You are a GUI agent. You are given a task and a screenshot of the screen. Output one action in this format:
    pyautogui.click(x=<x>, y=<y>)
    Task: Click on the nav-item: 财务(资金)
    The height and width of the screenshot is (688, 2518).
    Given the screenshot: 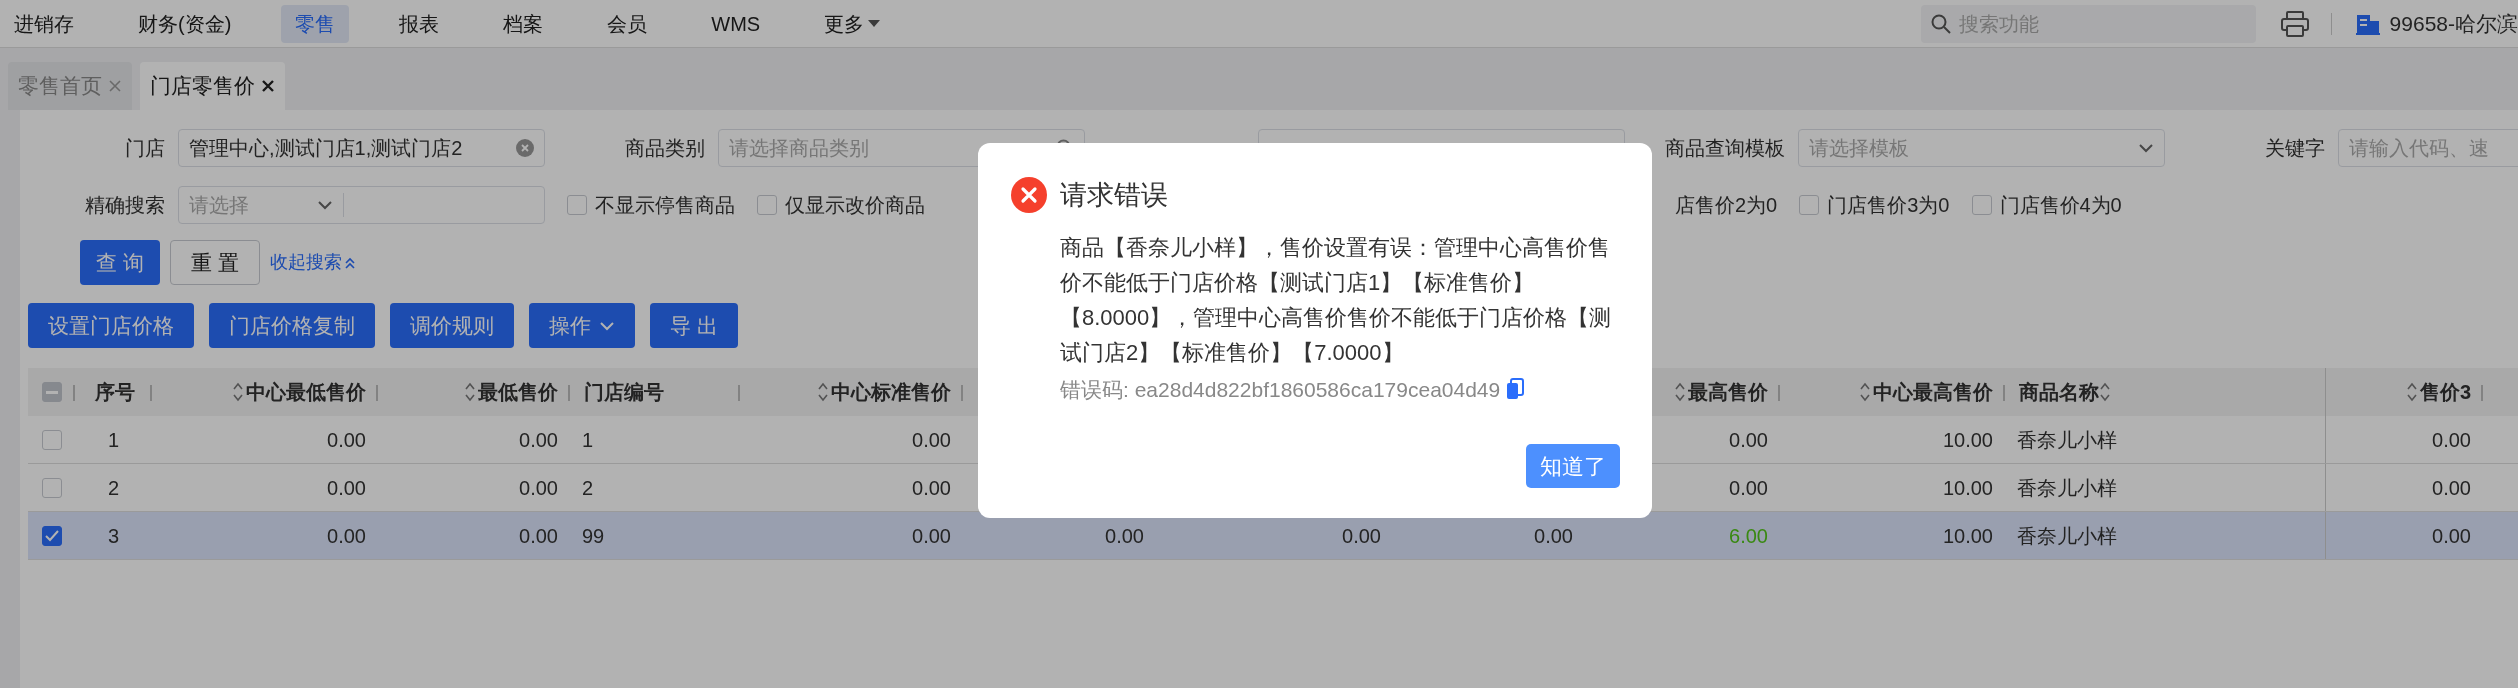 What is the action you would take?
    pyautogui.click(x=185, y=23)
    